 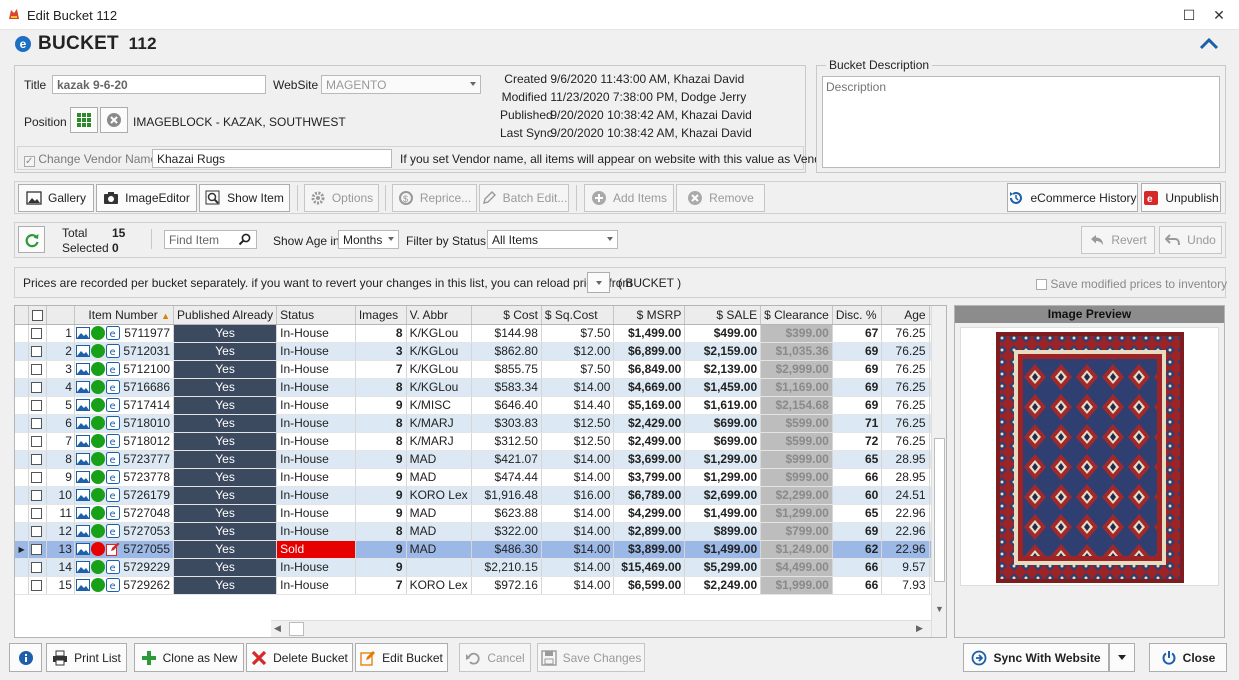 I want to click on show-item-button: Show Item, so click(x=244, y=198).